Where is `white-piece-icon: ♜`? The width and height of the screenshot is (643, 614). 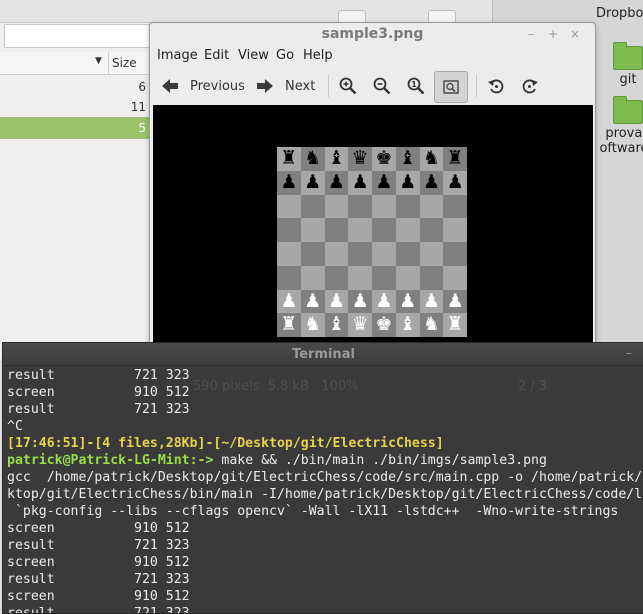
white-piece-icon: ♜ is located at coordinates (455, 324).